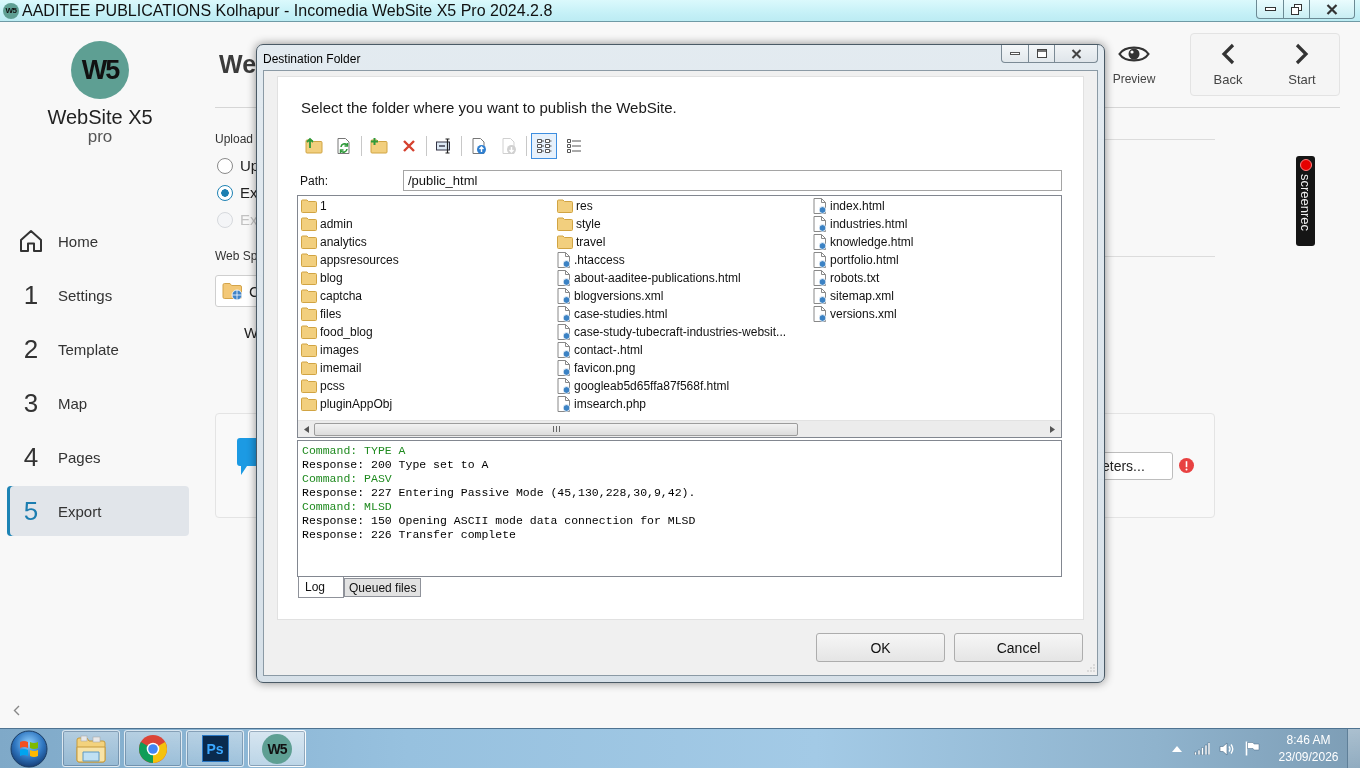 This screenshot has height=768, width=1360. What do you see at coordinates (1353, 748) in the screenshot?
I see `show-desktop-button` at bounding box center [1353, 748].